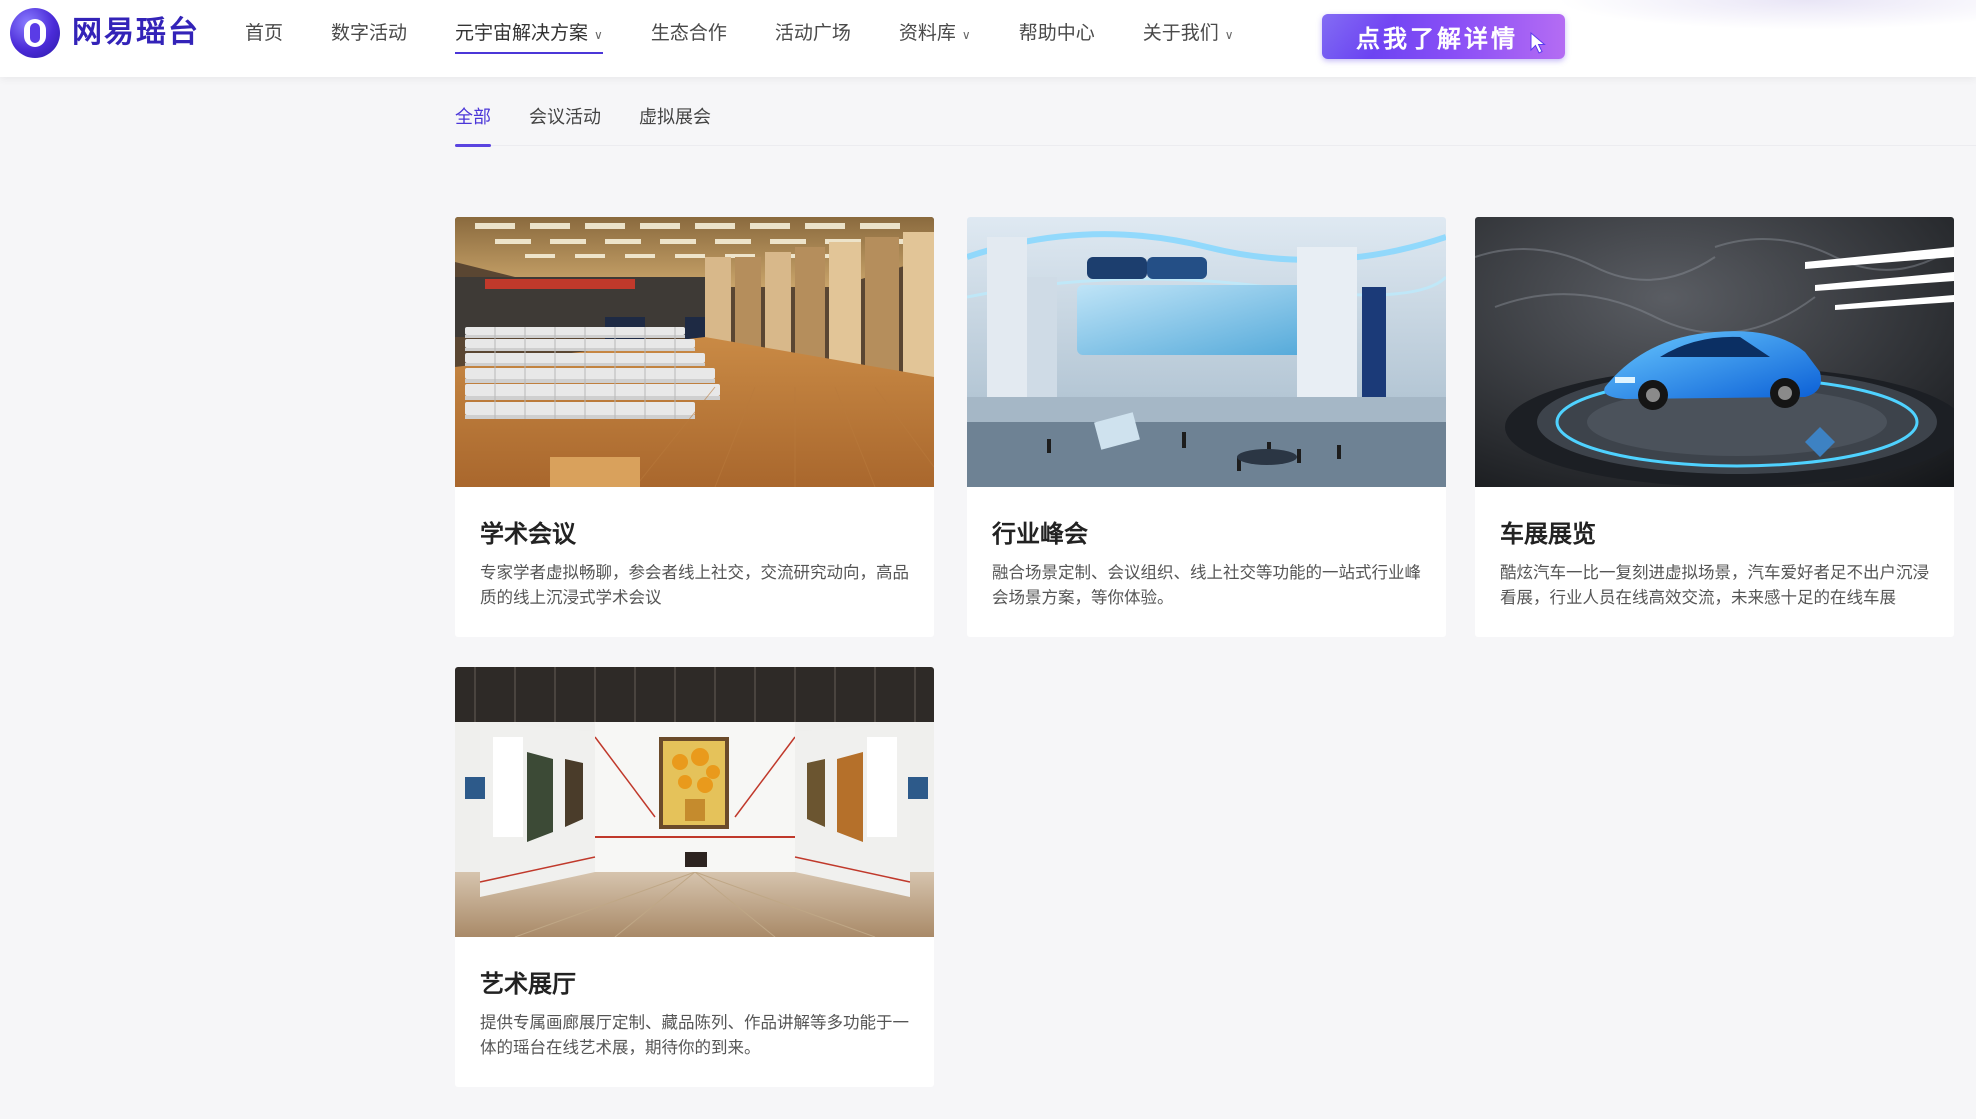 This screenshot has height=1119, width=1976. I want to click on nav-item-metaverse-solutions: 元宇宙解决方案 ∨, so click(529, 33).